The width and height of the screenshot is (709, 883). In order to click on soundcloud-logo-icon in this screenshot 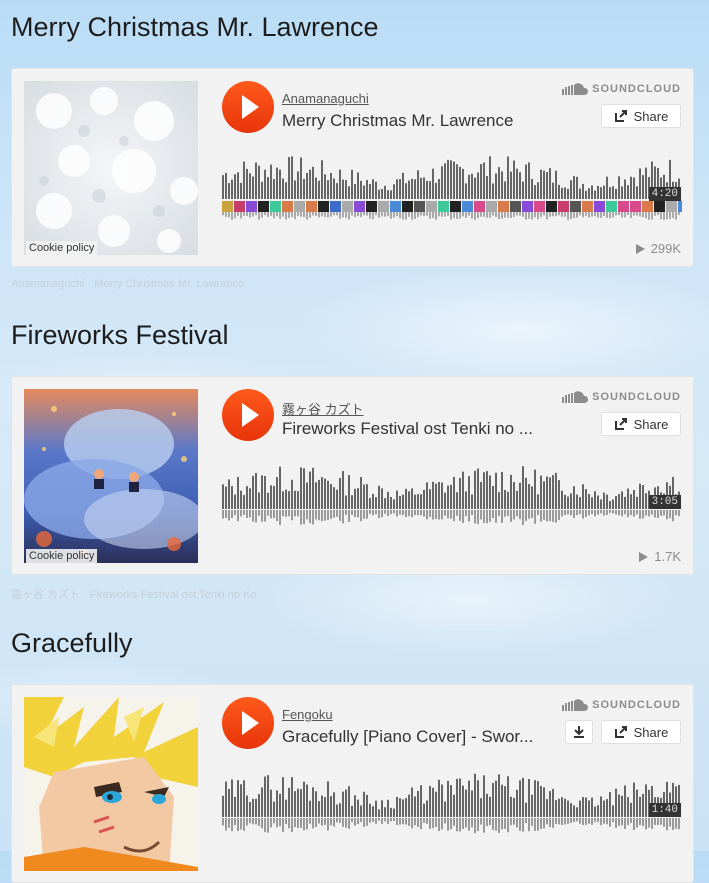, I will do `click(575, 89)`.